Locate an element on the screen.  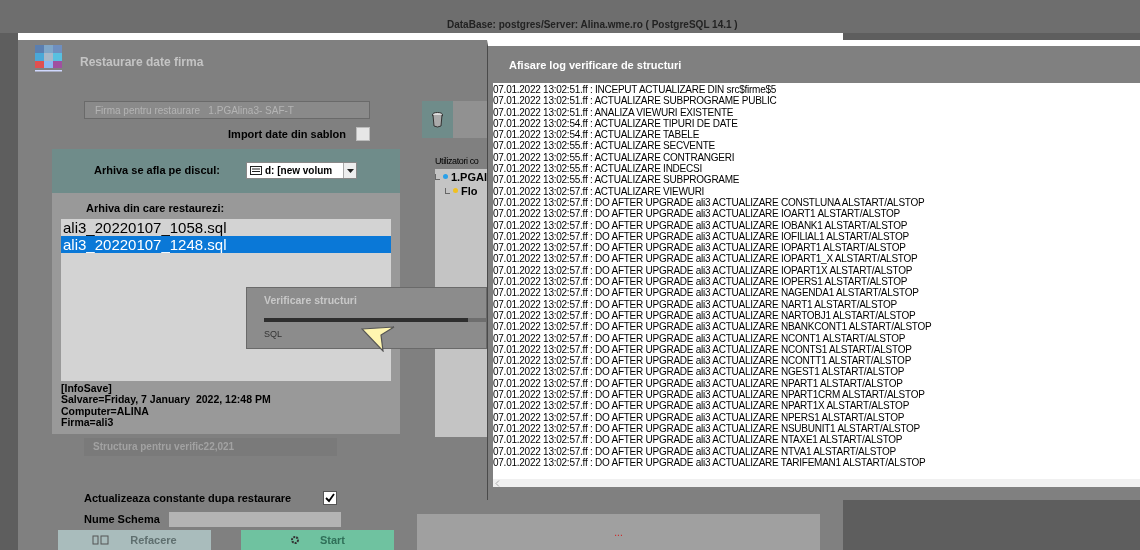
log-line: 07.01.2022 13:02:57.ff : DO AFTER UPGRADE ali3 ACTUALIZARE IOPART1_X ALSTART/ALSTOP is located at coordinates (706, 259).